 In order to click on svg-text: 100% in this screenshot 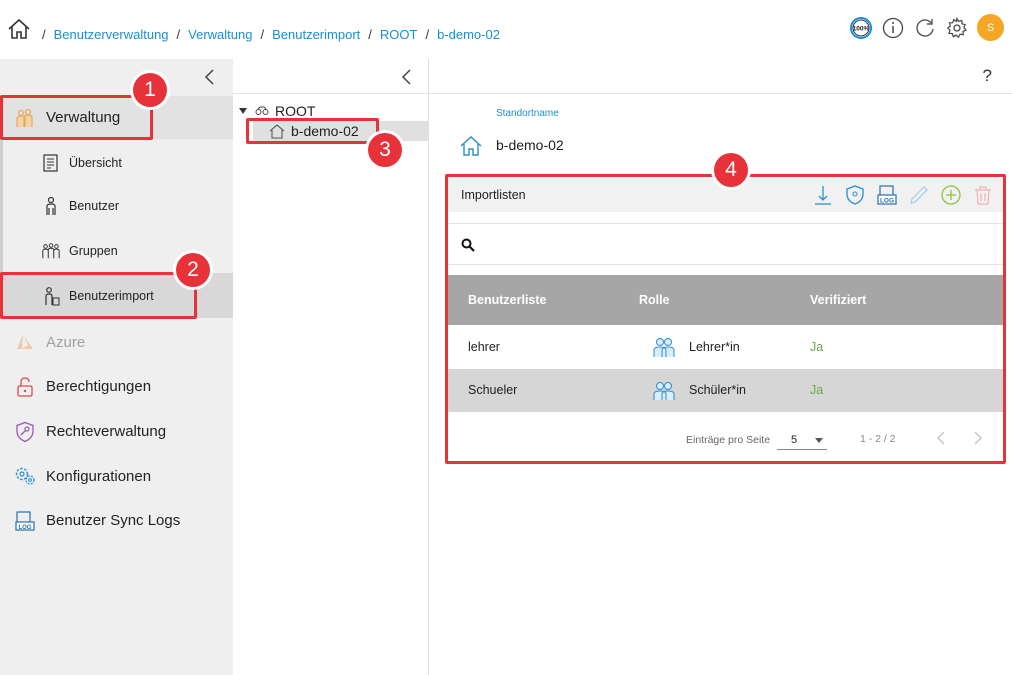, I will do `click(861, 28)`.